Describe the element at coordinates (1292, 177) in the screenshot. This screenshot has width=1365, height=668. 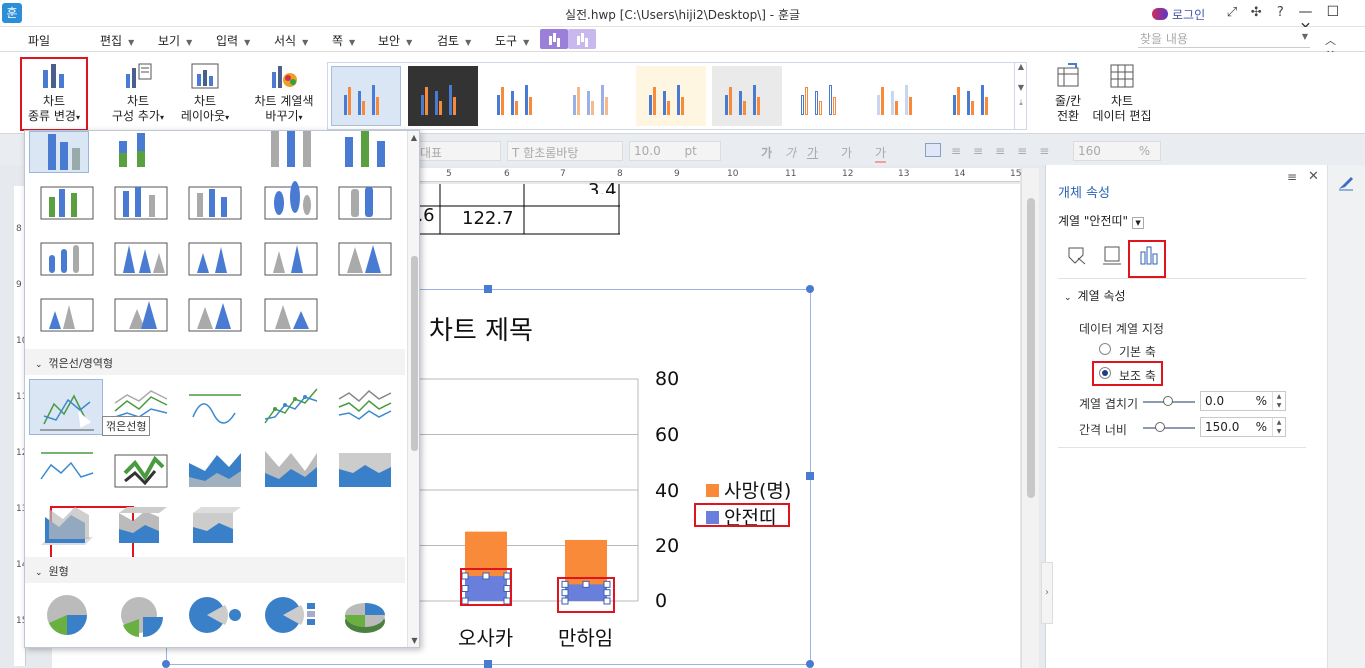
I see `panel-menu-icon: ≡` at that location.